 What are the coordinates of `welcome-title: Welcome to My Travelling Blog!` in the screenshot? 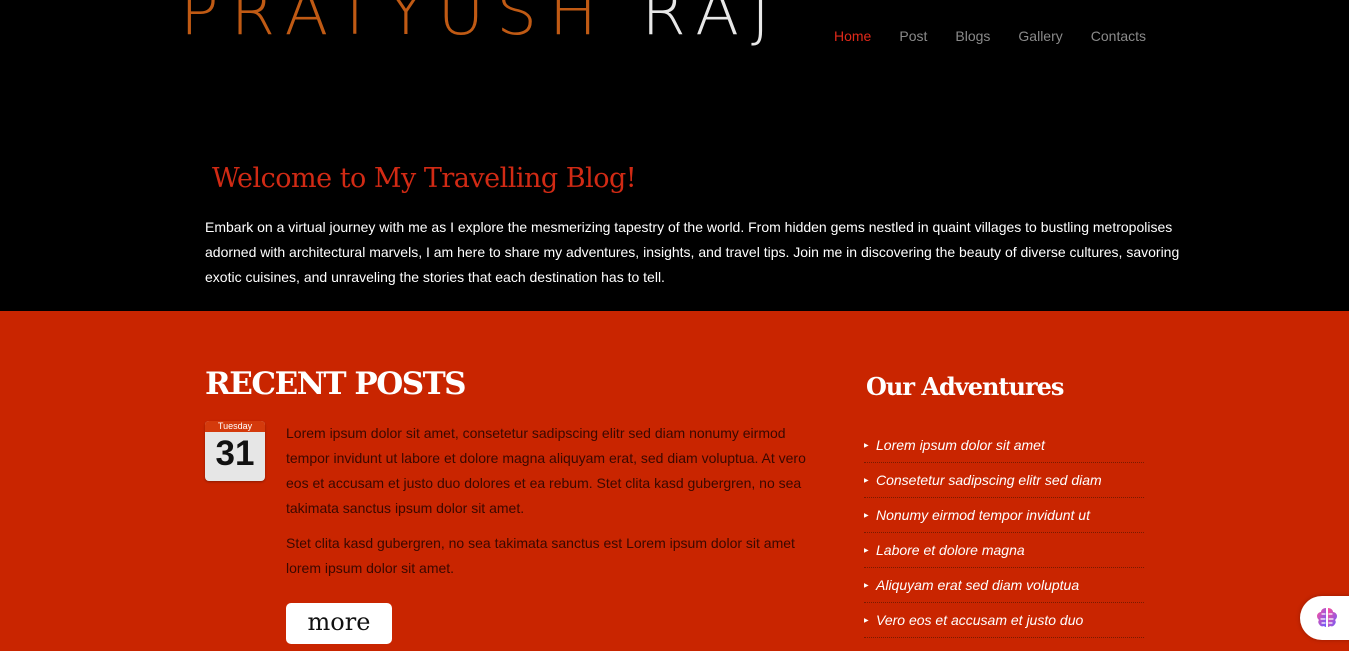 It's located at (424, 178).